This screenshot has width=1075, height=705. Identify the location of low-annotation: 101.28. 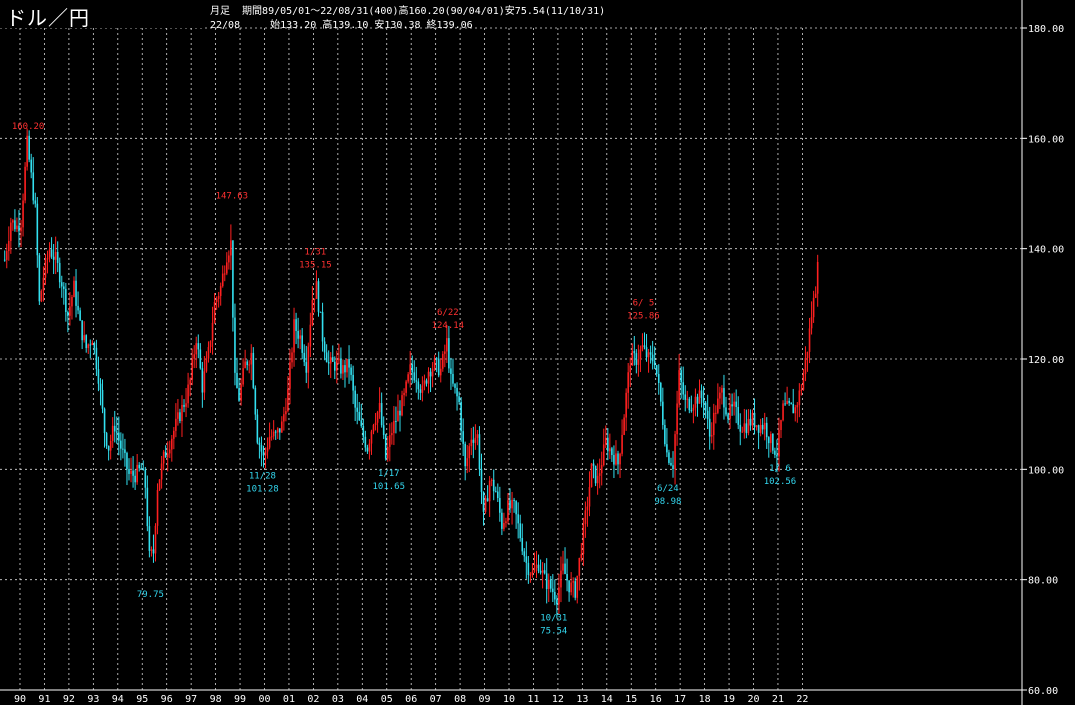
(262, 489).